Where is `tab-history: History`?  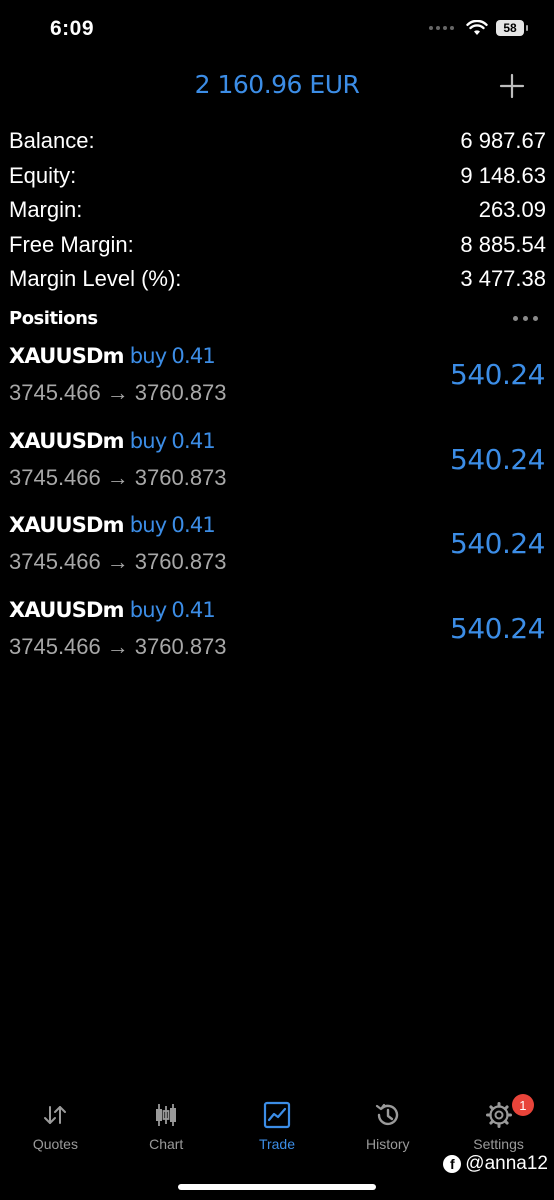
tab-history: History is located at coordinates (387, 1127).